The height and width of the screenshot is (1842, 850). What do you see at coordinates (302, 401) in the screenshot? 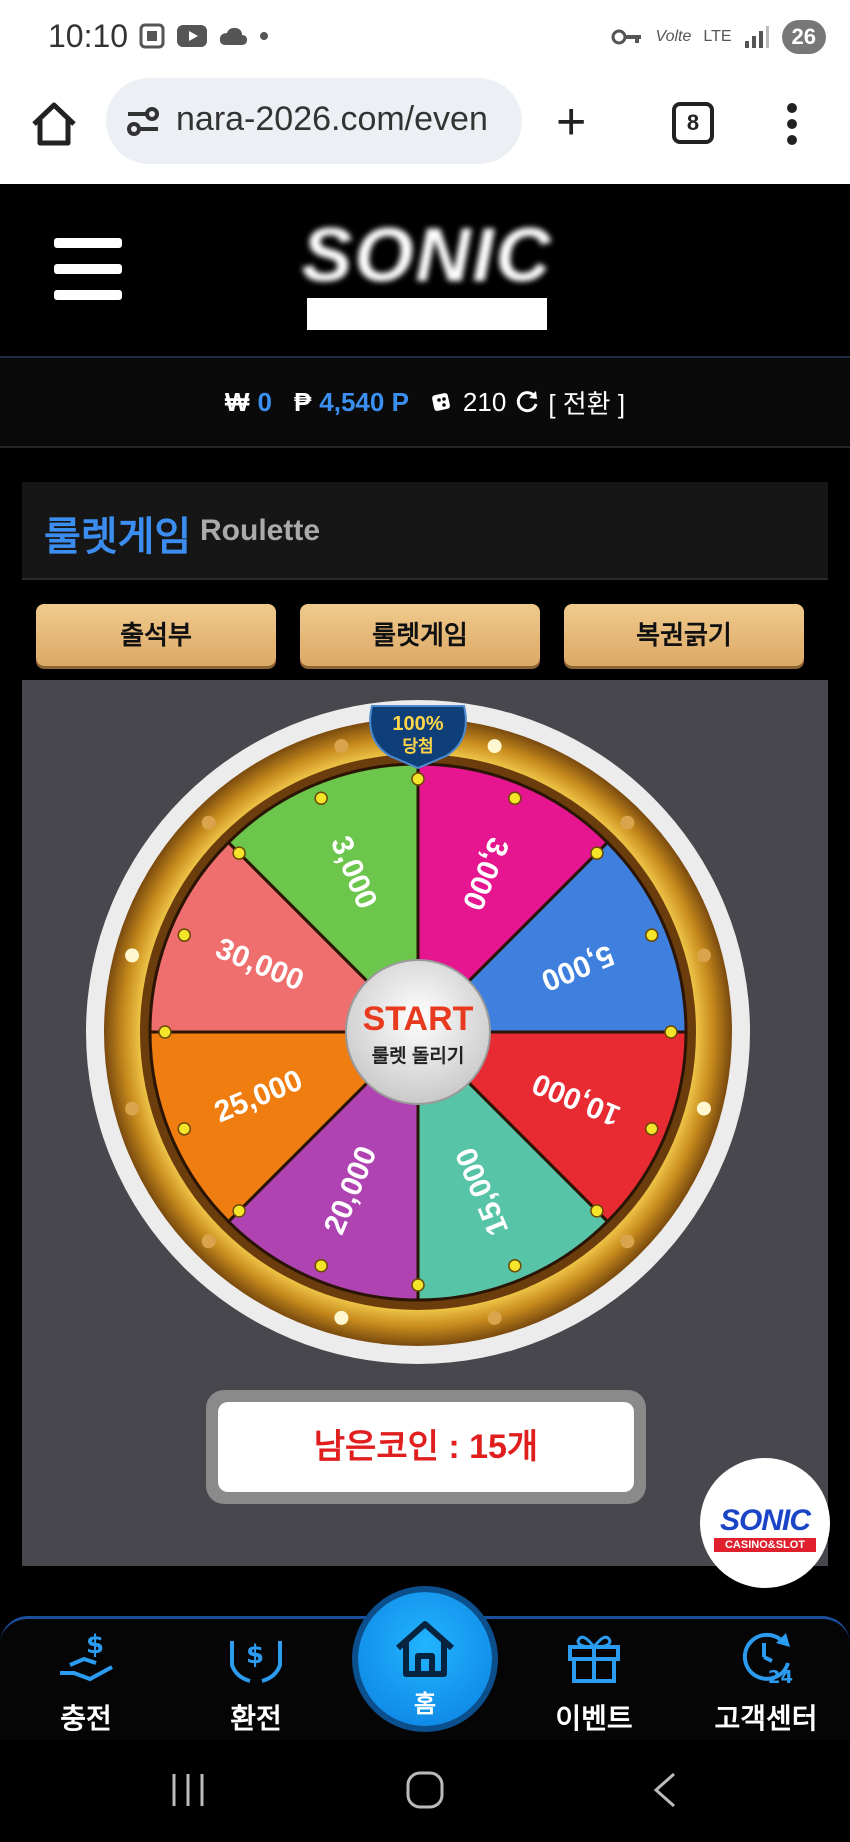
I see `point-icon: ₱` at bounding box center [302, 401].